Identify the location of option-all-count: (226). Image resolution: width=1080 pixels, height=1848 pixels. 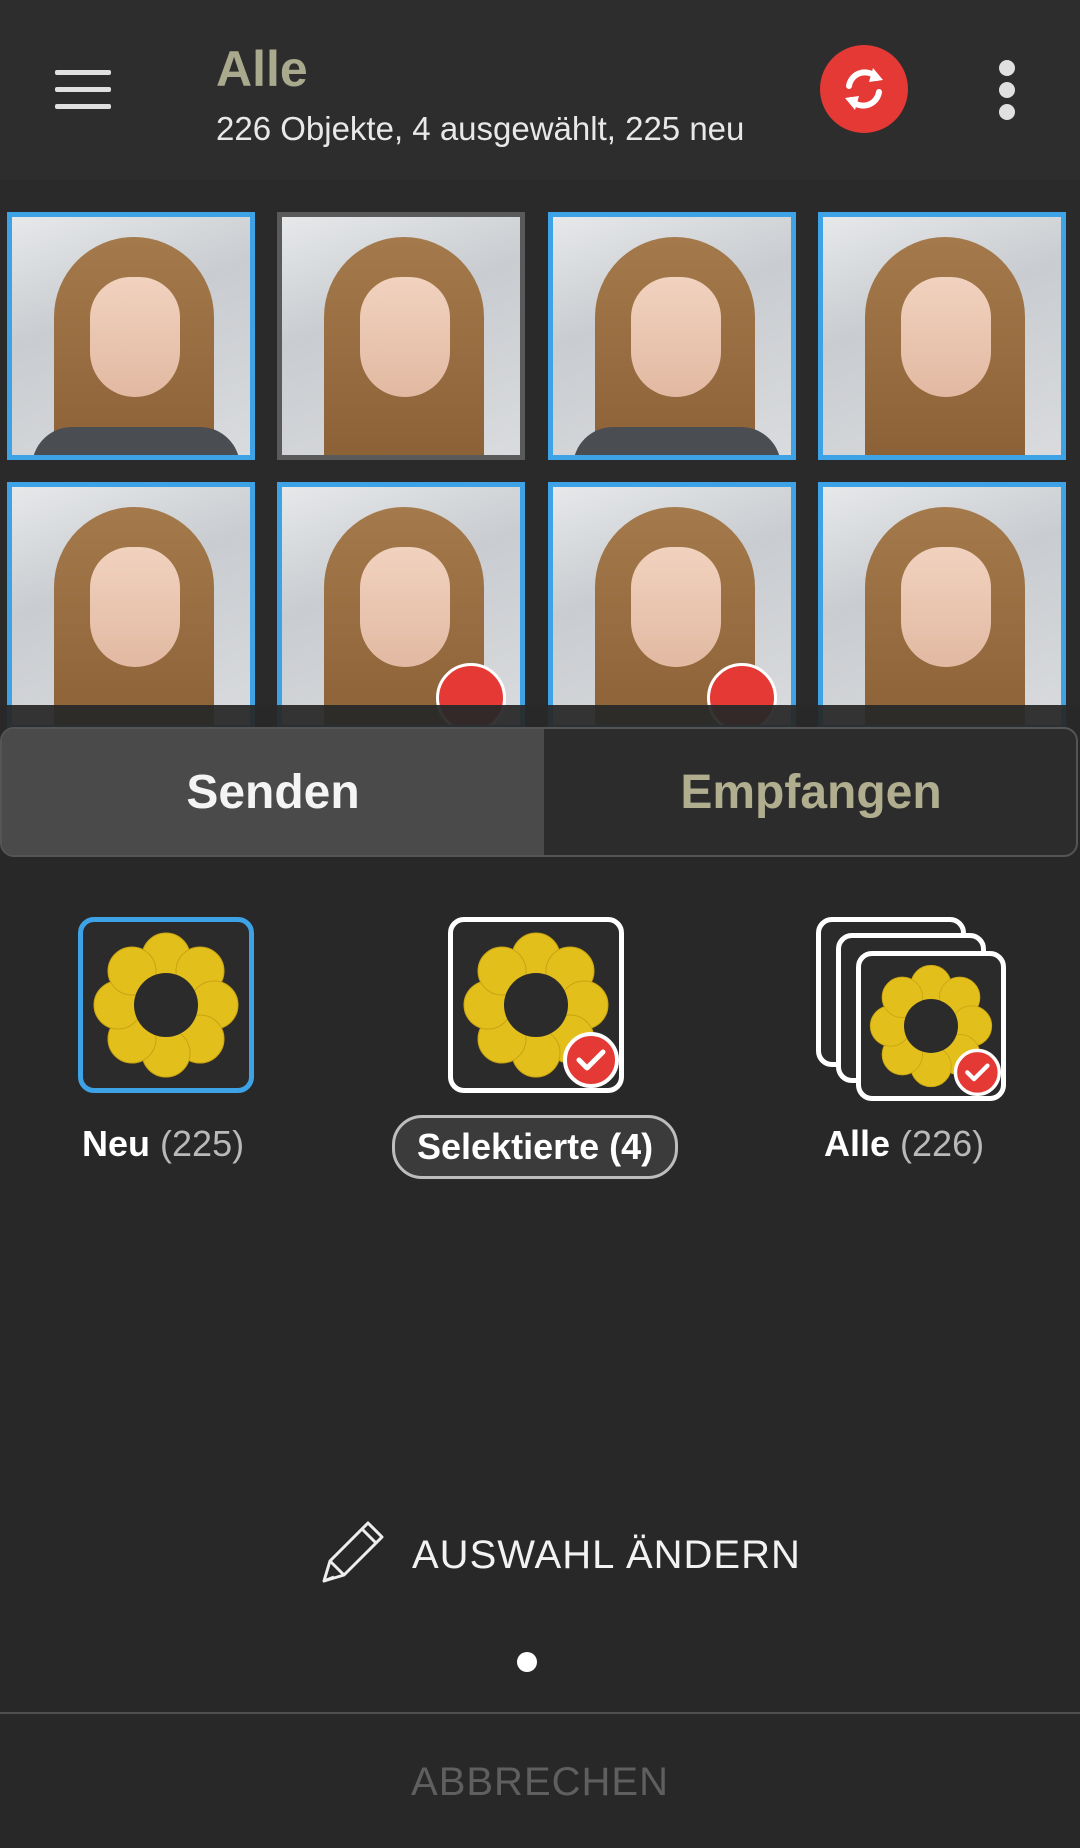
(942, 1143).